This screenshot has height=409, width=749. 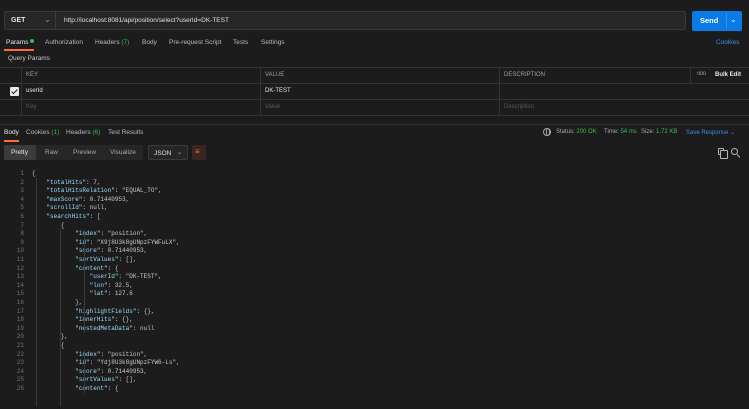 I want to click on bulk-edit-button: Bulk Edit, so click(x=728, y=75).